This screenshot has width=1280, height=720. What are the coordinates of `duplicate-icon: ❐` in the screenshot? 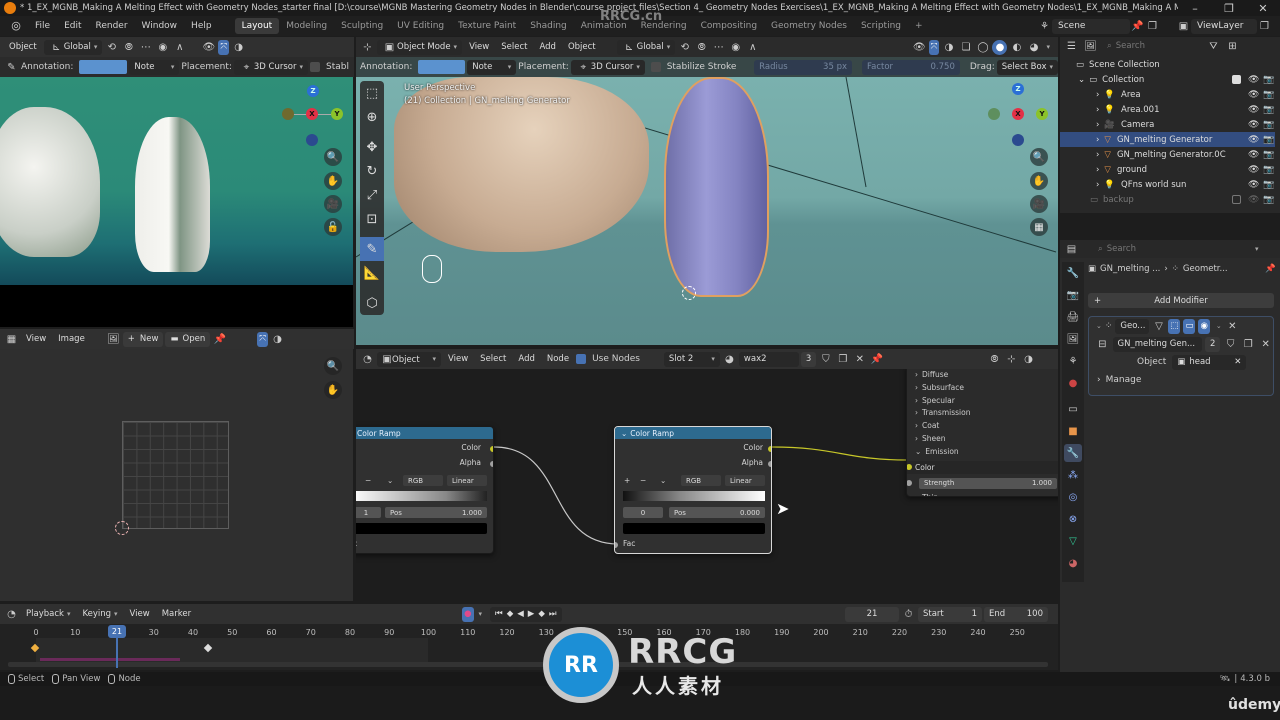 It's located at (1248, 344).